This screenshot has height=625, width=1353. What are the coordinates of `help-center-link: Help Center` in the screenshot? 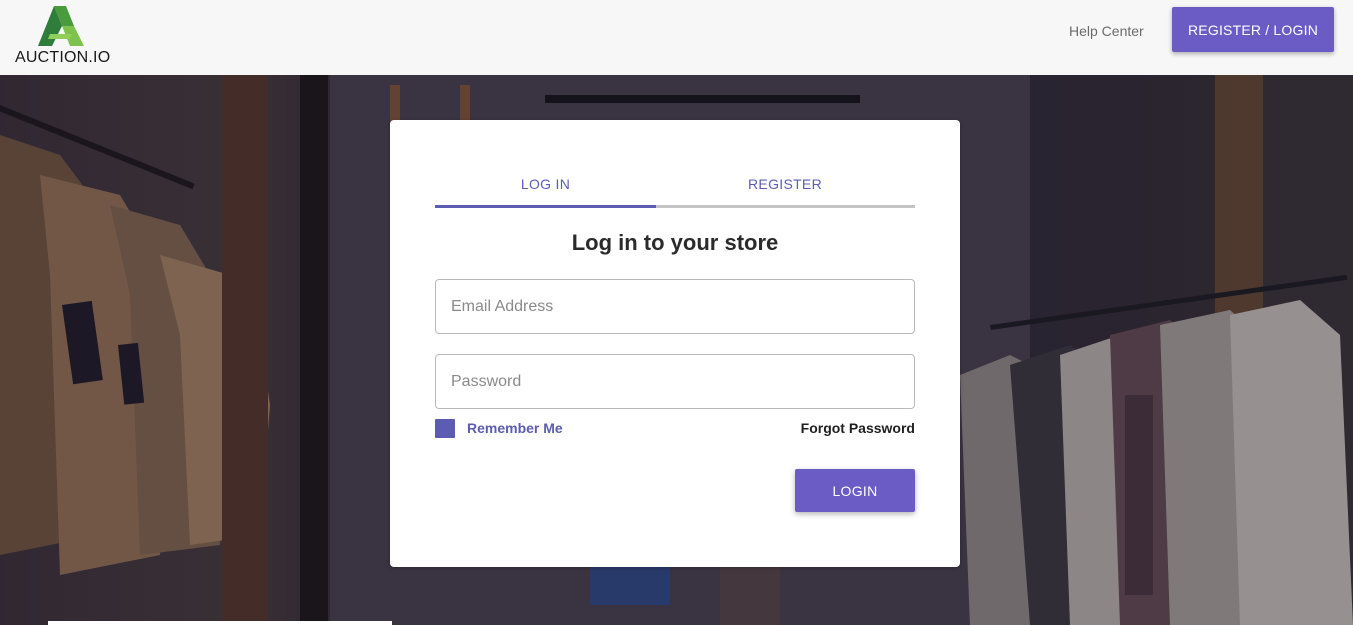 It's located at (1106, 31).